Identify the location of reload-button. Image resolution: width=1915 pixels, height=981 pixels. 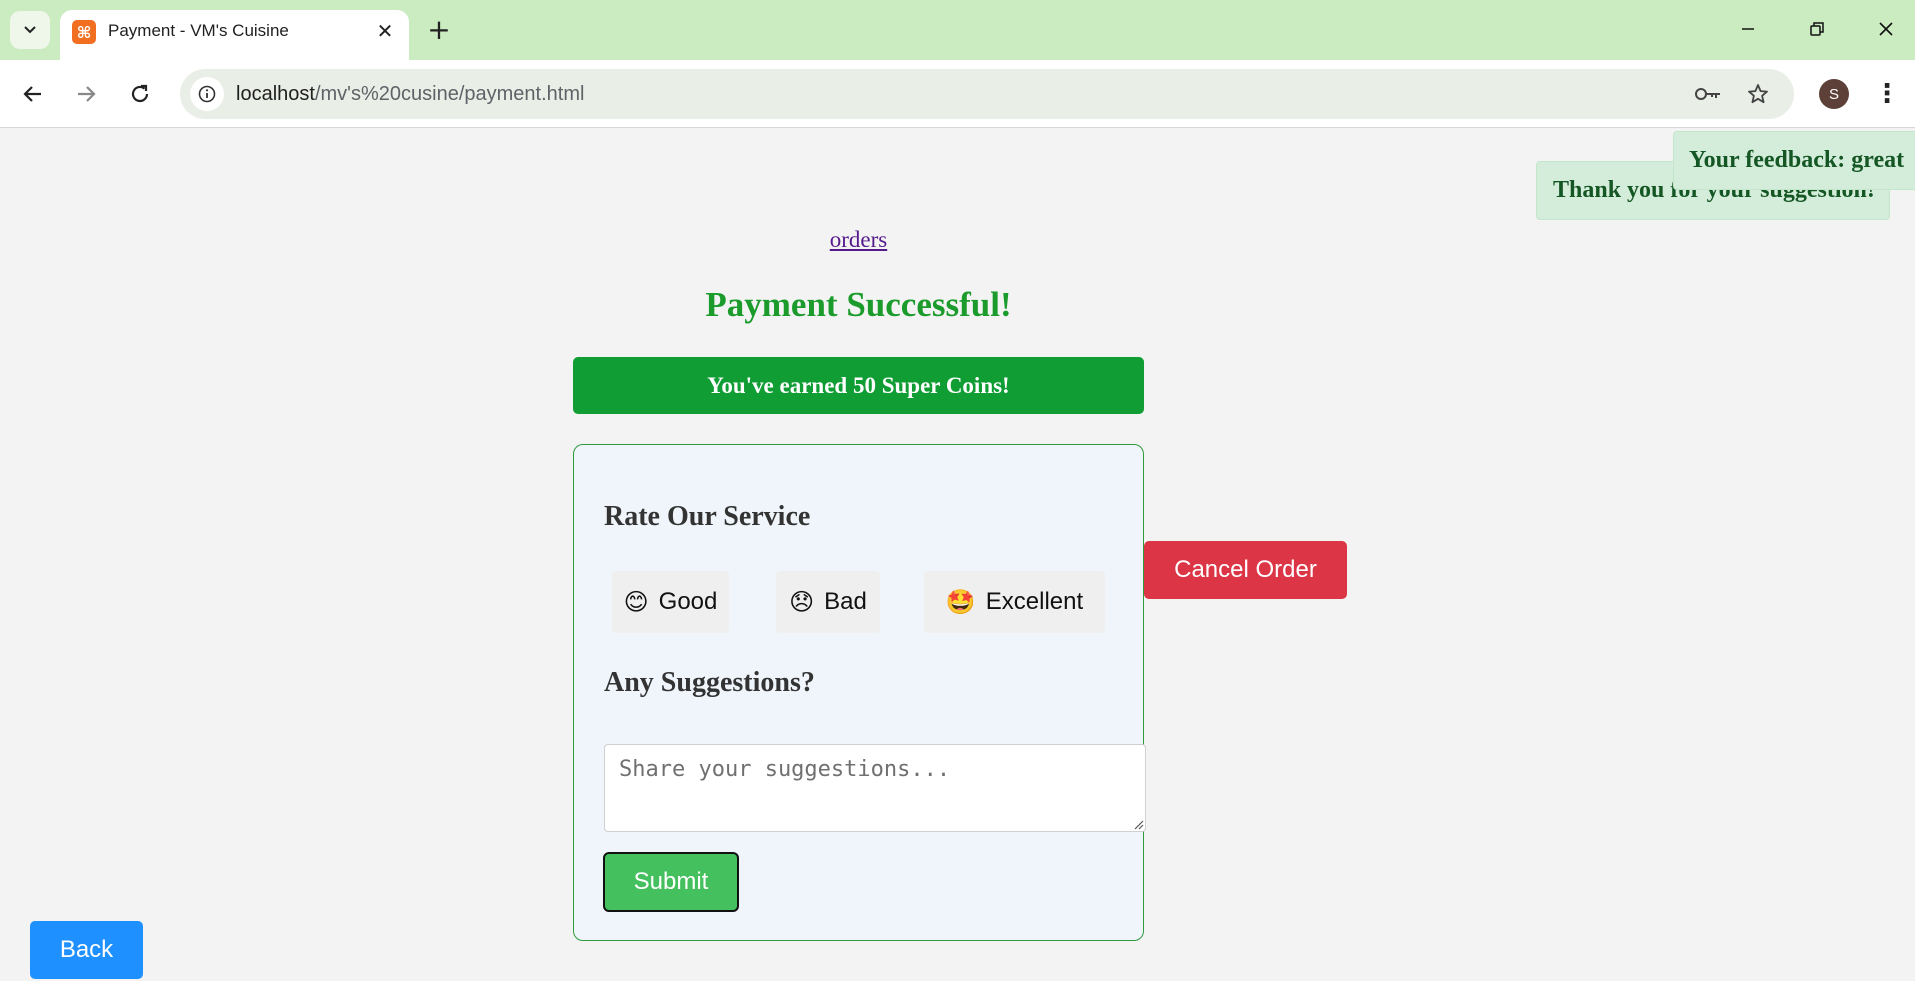
(140, 94).